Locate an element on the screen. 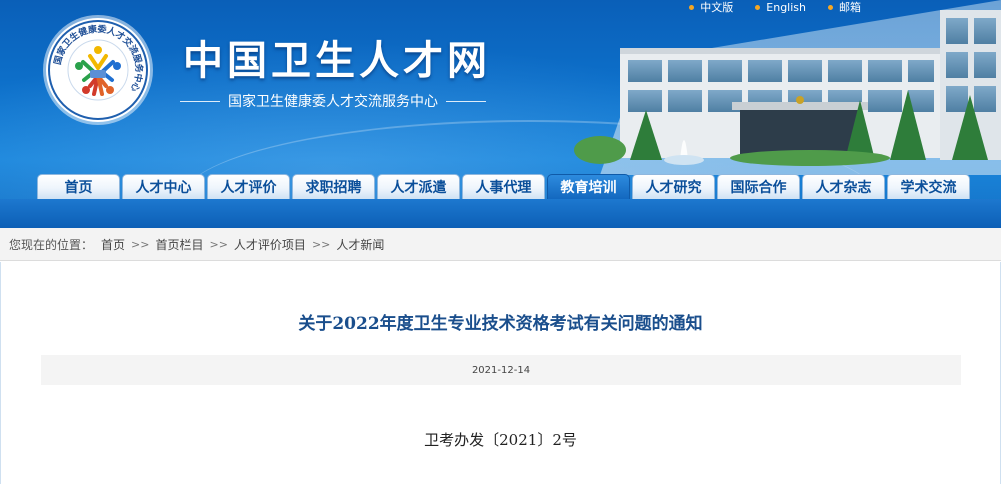  nav-item-label: 人才杂志 is located at coordinates (843, 188).